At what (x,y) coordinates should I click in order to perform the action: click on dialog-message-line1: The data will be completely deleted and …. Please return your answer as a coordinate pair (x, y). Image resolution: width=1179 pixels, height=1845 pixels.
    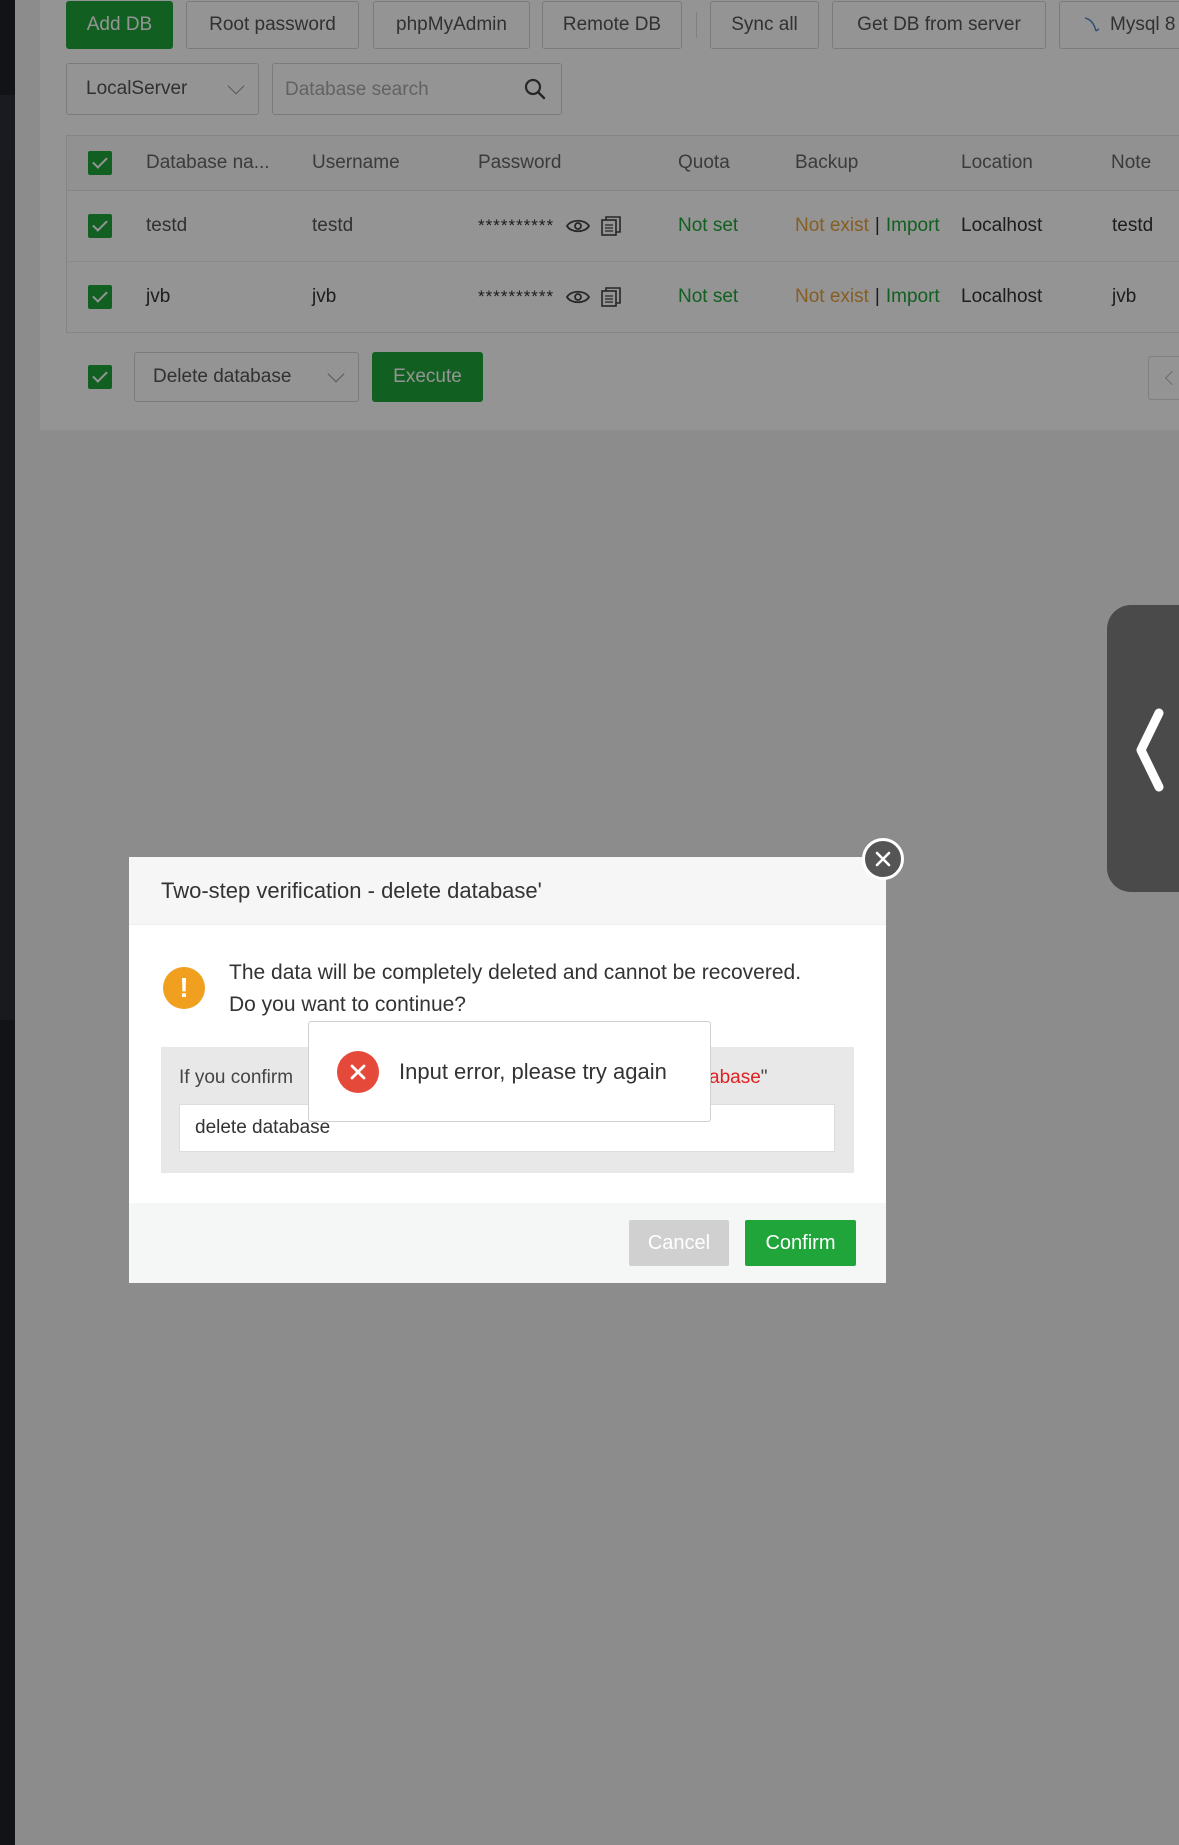
    Looking at the image, I should click on (515, 972).